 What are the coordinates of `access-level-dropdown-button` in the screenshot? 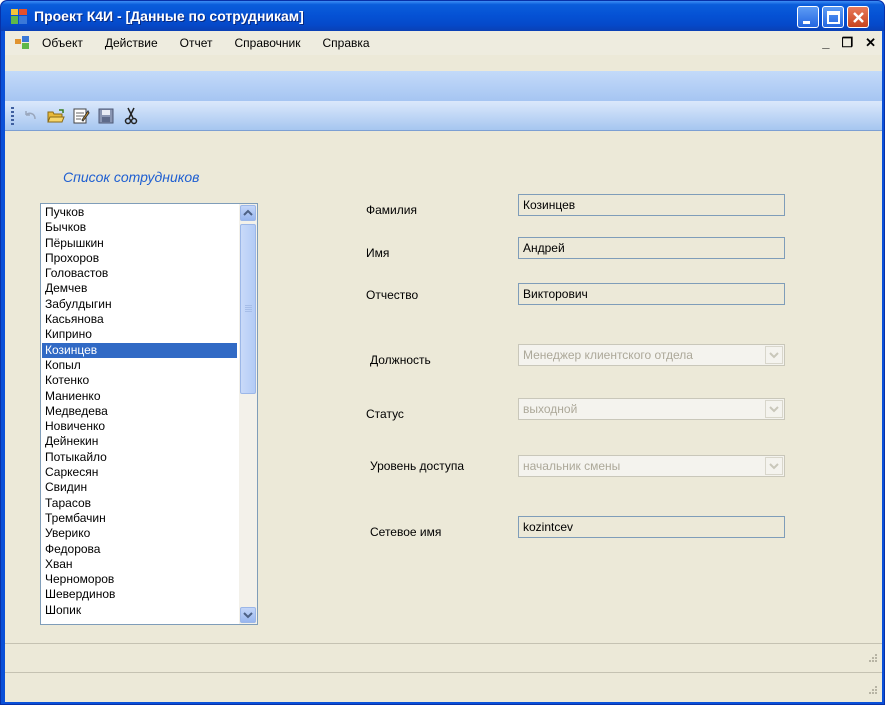 It's located at (774, 466).